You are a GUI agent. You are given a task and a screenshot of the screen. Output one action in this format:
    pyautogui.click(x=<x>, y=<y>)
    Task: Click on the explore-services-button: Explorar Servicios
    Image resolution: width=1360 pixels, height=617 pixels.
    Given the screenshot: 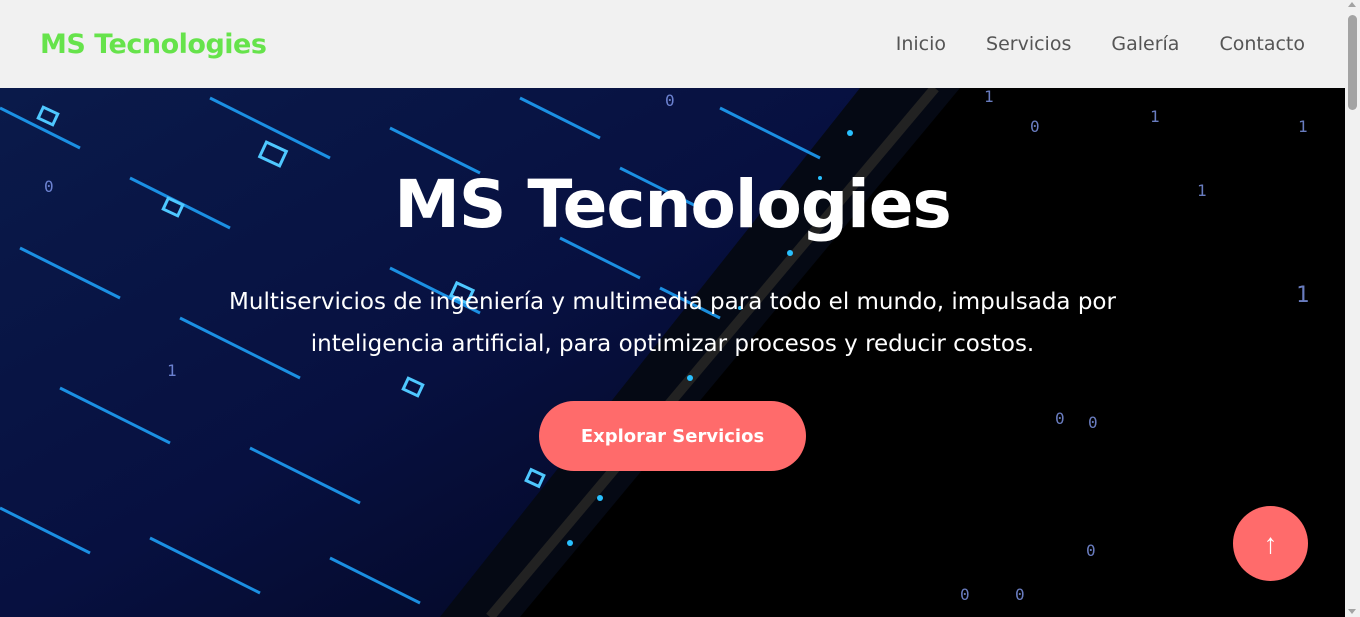 What is the action you would take?
    pyautogui.click(x=672, y=436)
    